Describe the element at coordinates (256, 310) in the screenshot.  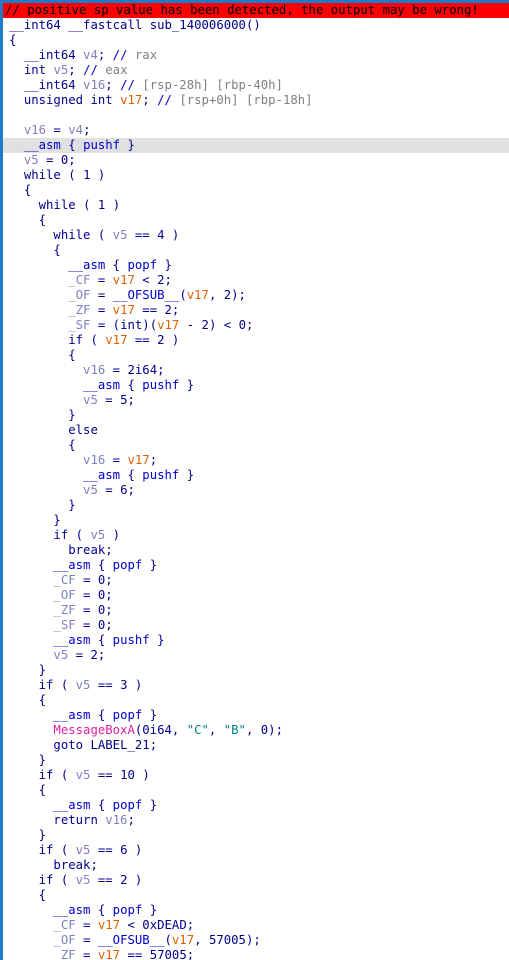
I see `code-line: _ZF = v17 == 2;` at that location.